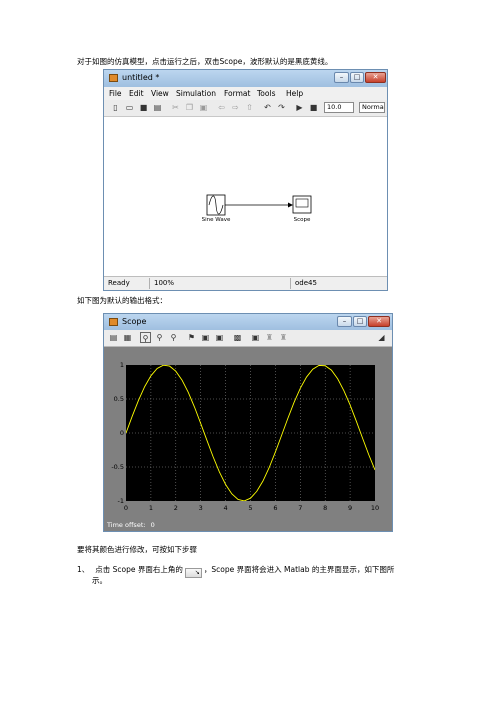 The height and width of the screenshot is (702, 496). Describe the element at coordinates (164, 283) in the screenshot. I see `status-zoom: 100%` at that location.